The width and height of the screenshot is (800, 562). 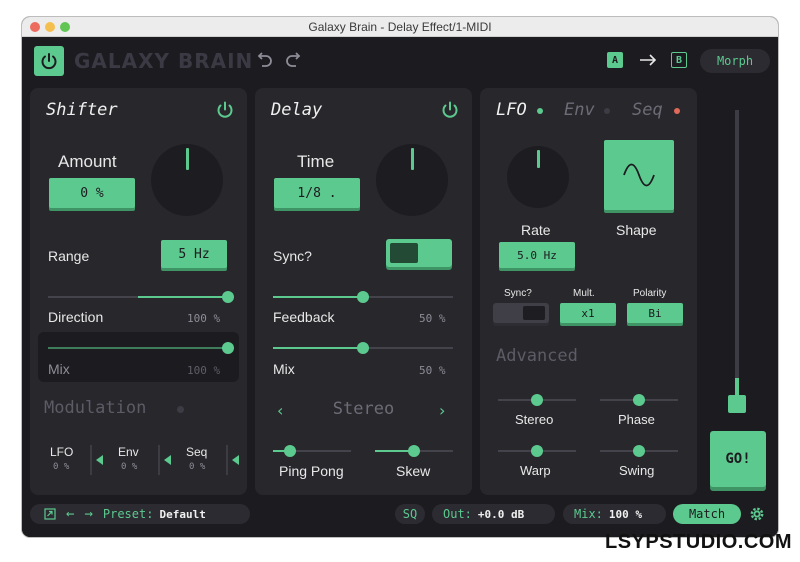 I want to click on time-label: Time, so click(x=316, y=161).